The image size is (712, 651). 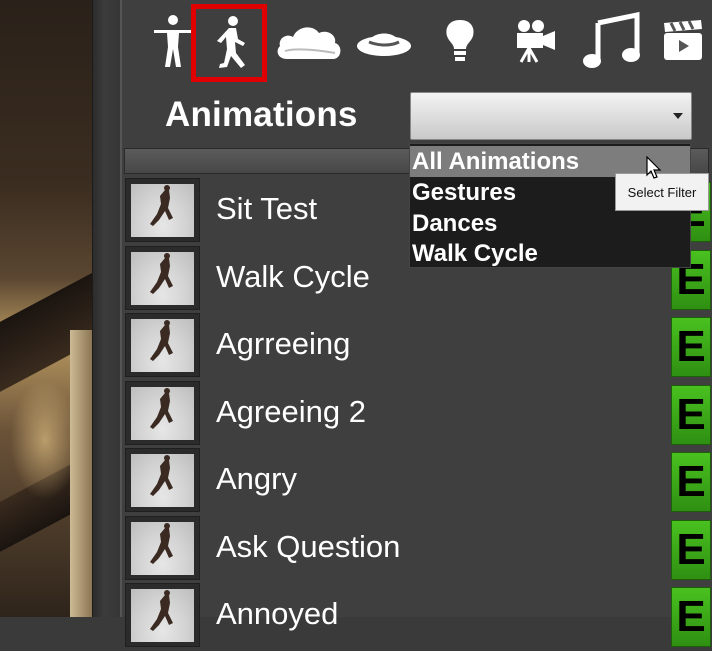 I want to click on mouse-cursor-icon, so click(x=654, y=167).